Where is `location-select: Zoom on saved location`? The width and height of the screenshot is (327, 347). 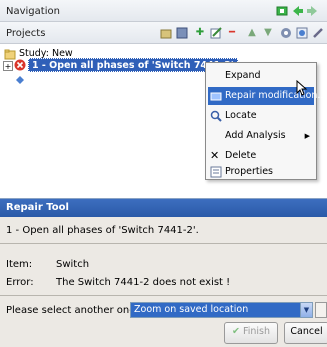
location-select: Zoom on saved location is located at coordinates (221, 310).